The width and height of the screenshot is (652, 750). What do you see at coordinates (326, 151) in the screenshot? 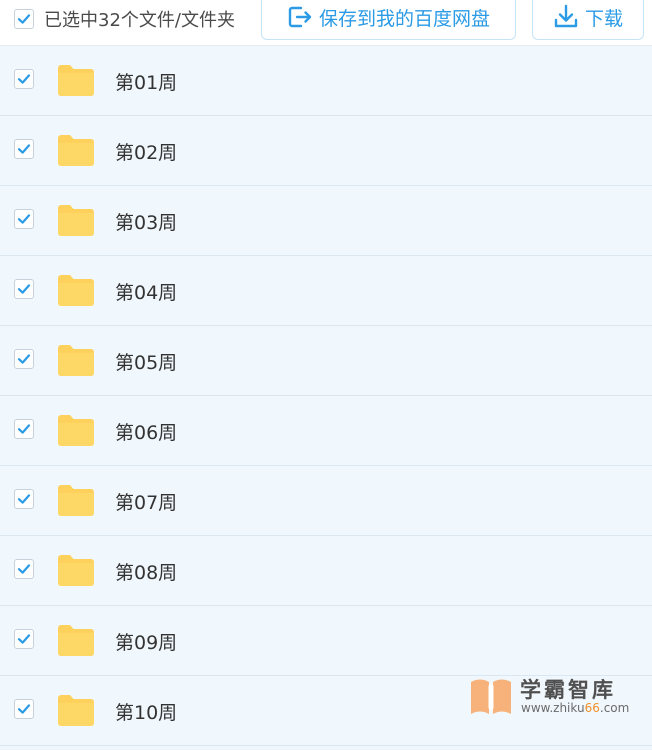
I see `file-row: 第02周` at bounding box center [326, 151].